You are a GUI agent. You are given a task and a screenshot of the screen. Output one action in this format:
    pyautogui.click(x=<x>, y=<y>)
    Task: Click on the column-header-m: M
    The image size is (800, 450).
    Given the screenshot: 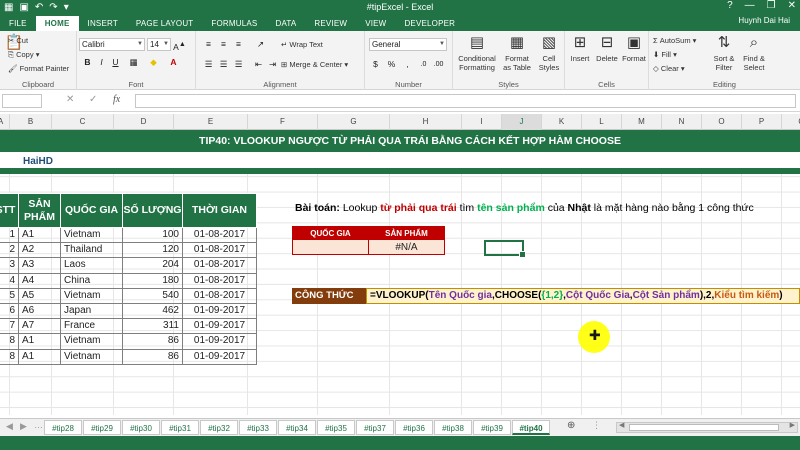 What is the action you would take?
    pyautogui.click(x=642, y=122)
    